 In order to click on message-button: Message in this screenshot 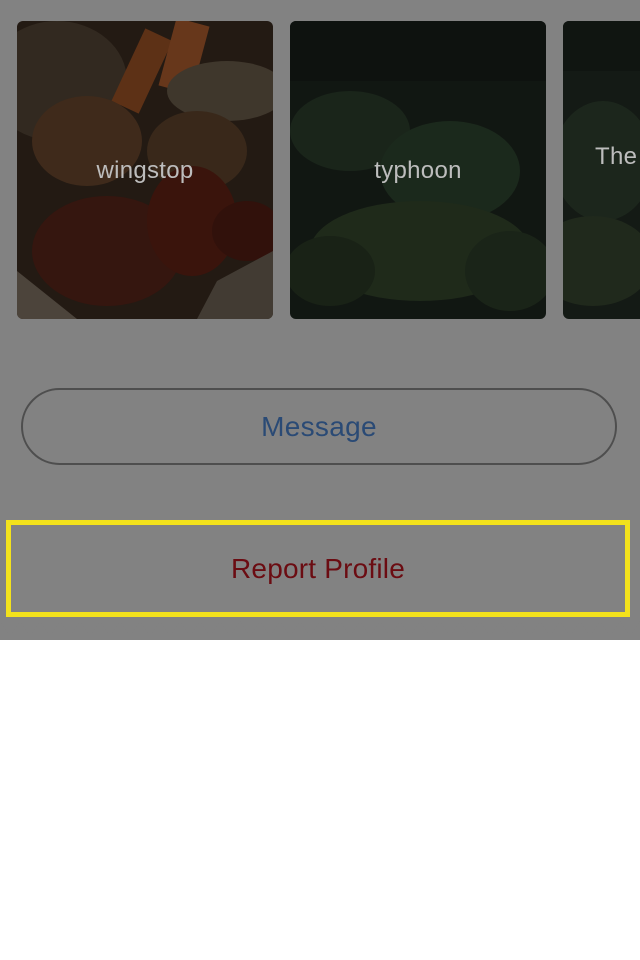, I will do `click(319, 426)`.